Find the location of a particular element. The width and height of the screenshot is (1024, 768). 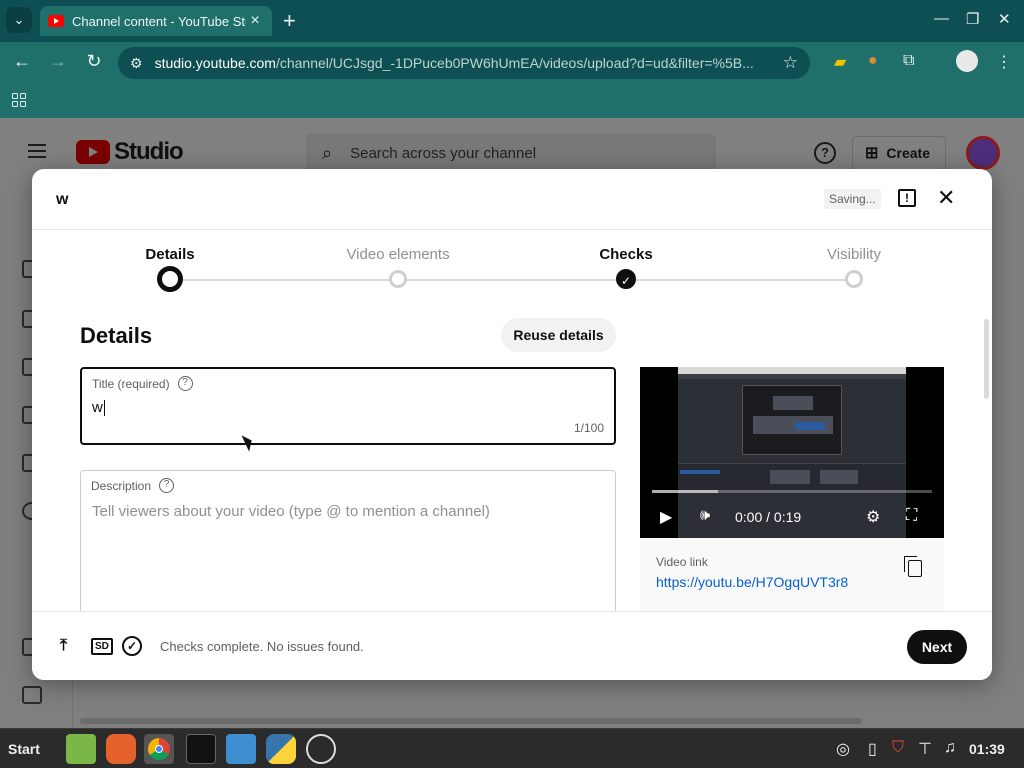

settings-gear-icon: ⚙ is located at coordinates (873, 517).